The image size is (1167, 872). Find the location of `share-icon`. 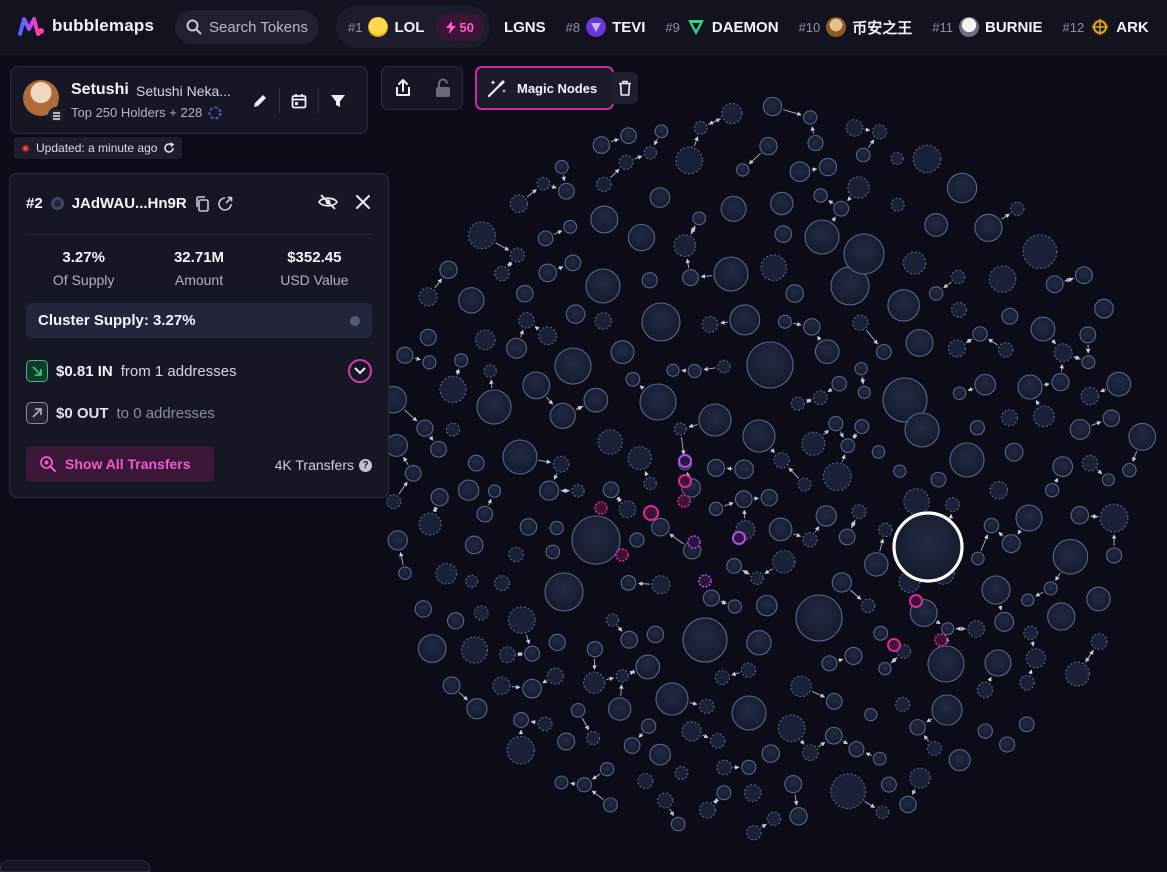

share-icon is located at coordinates (403, 88).